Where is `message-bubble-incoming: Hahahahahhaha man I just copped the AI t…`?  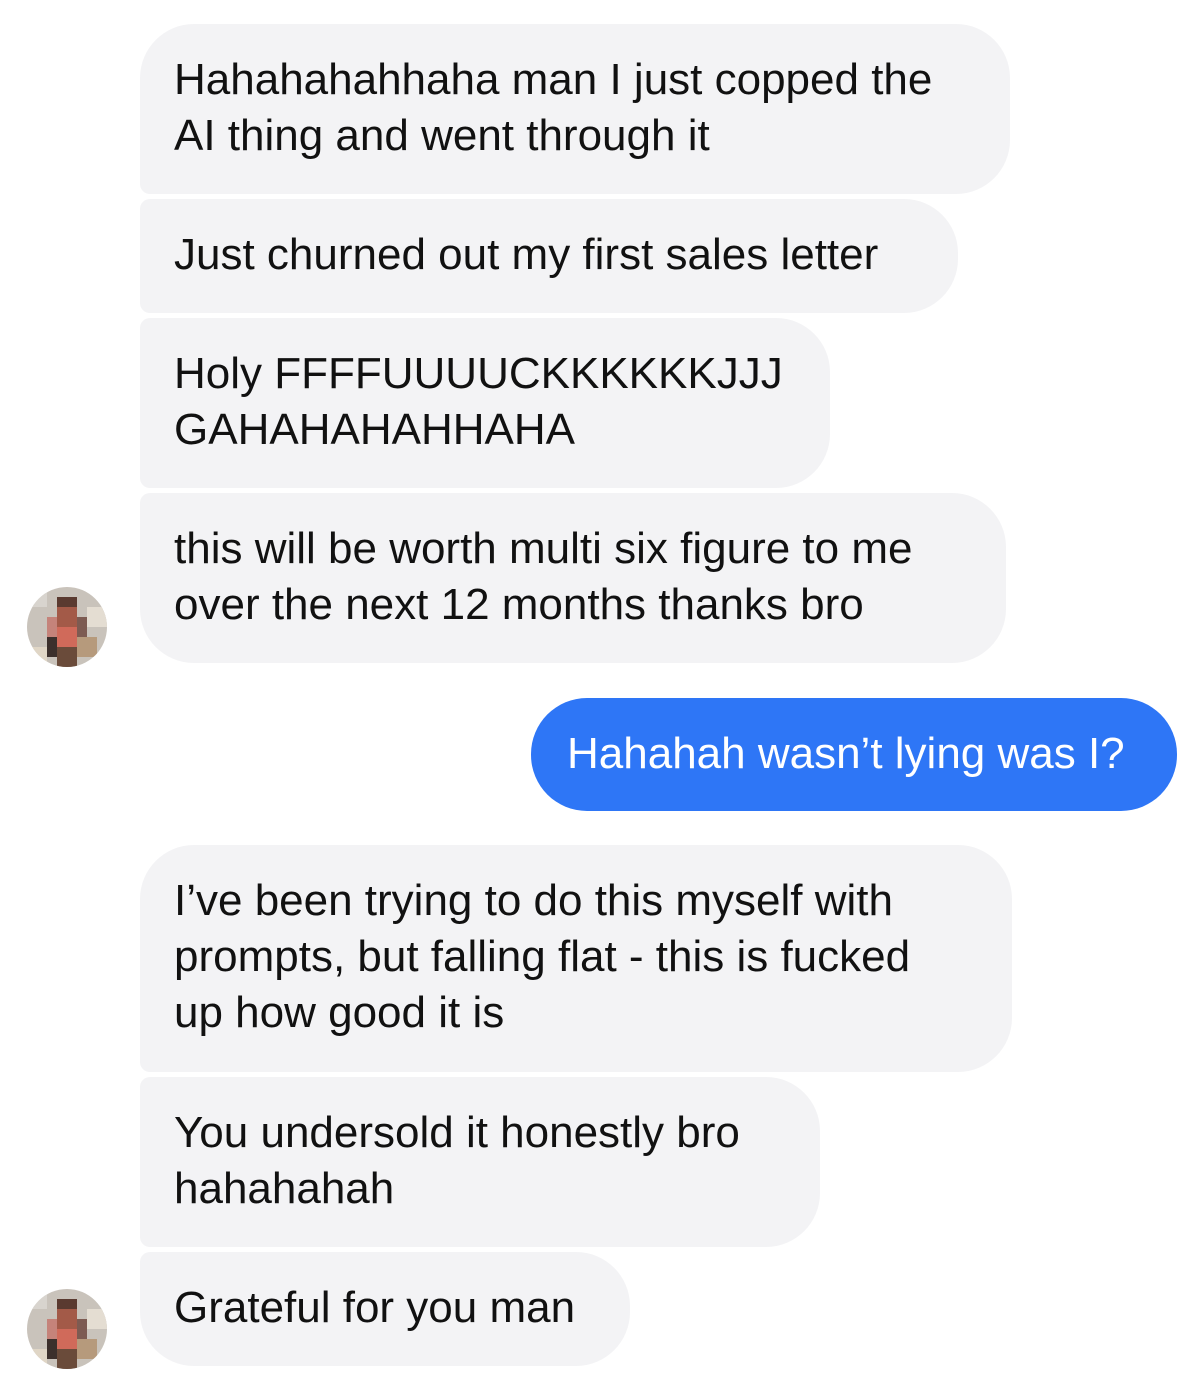 message-bubble-incoming: Hahahahahhaha man I just copped the AI t… is located at coordinates (575, 109).